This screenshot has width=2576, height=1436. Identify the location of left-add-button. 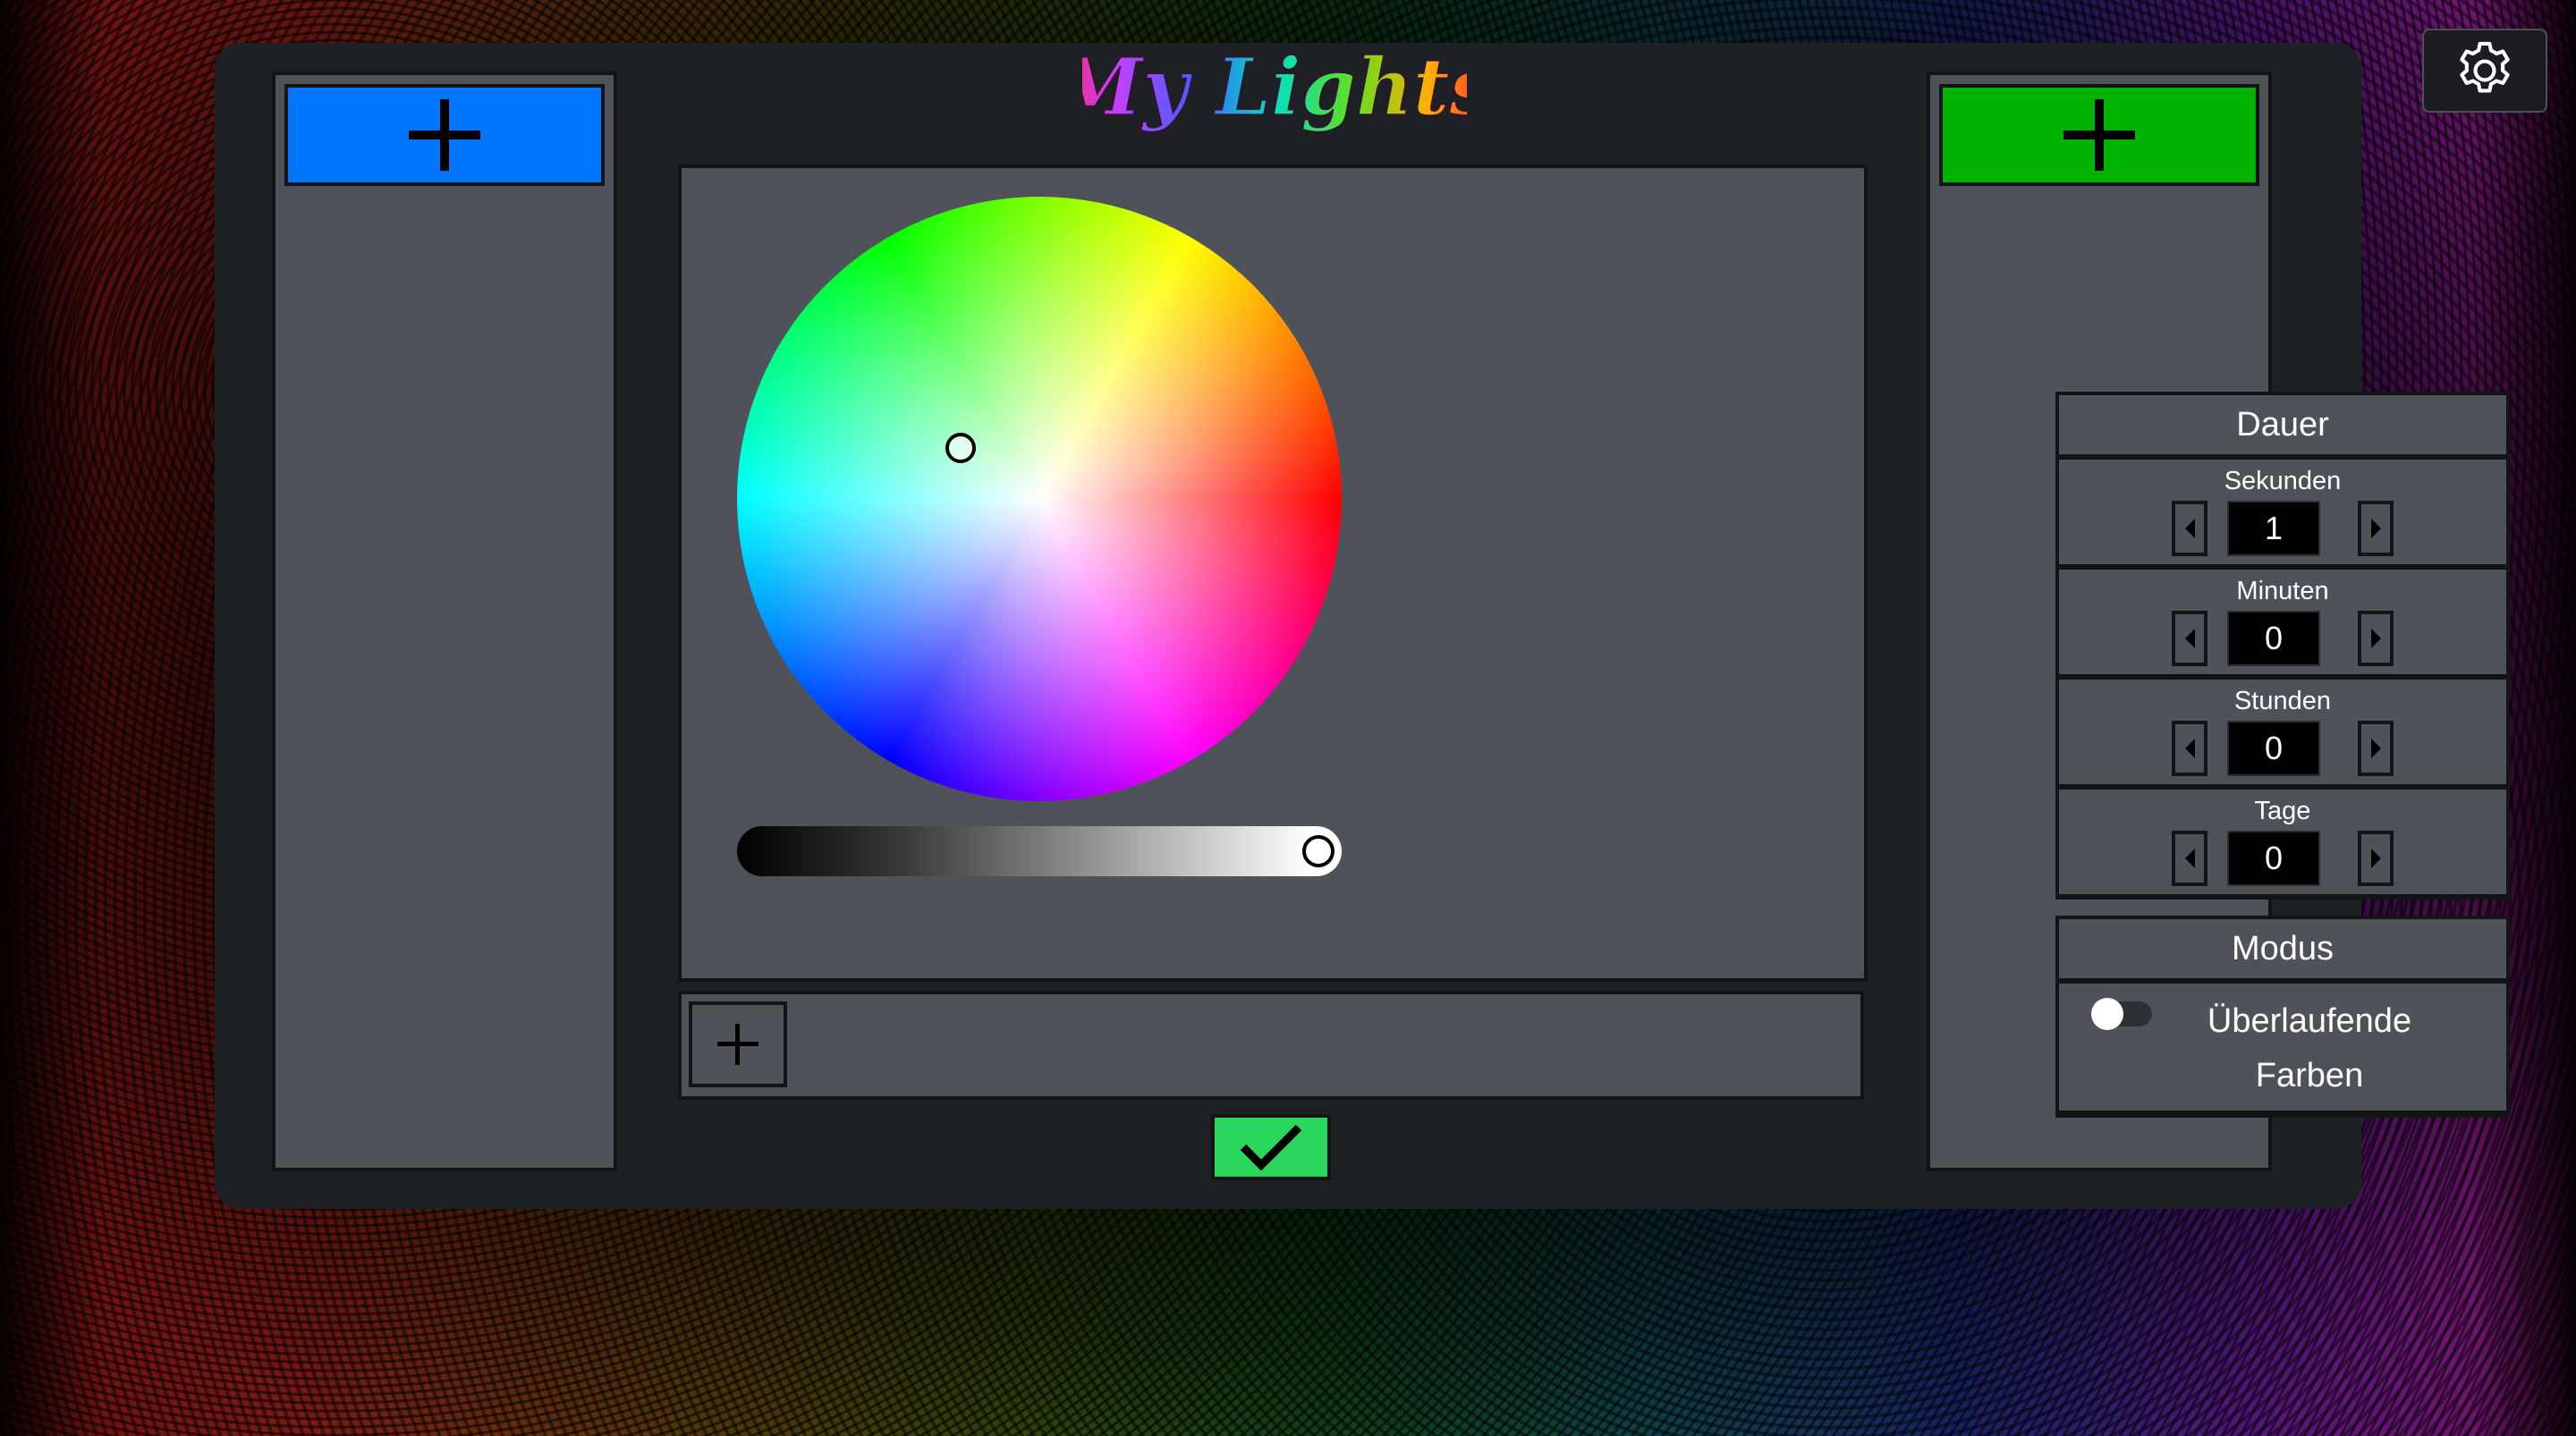
(444, 135).